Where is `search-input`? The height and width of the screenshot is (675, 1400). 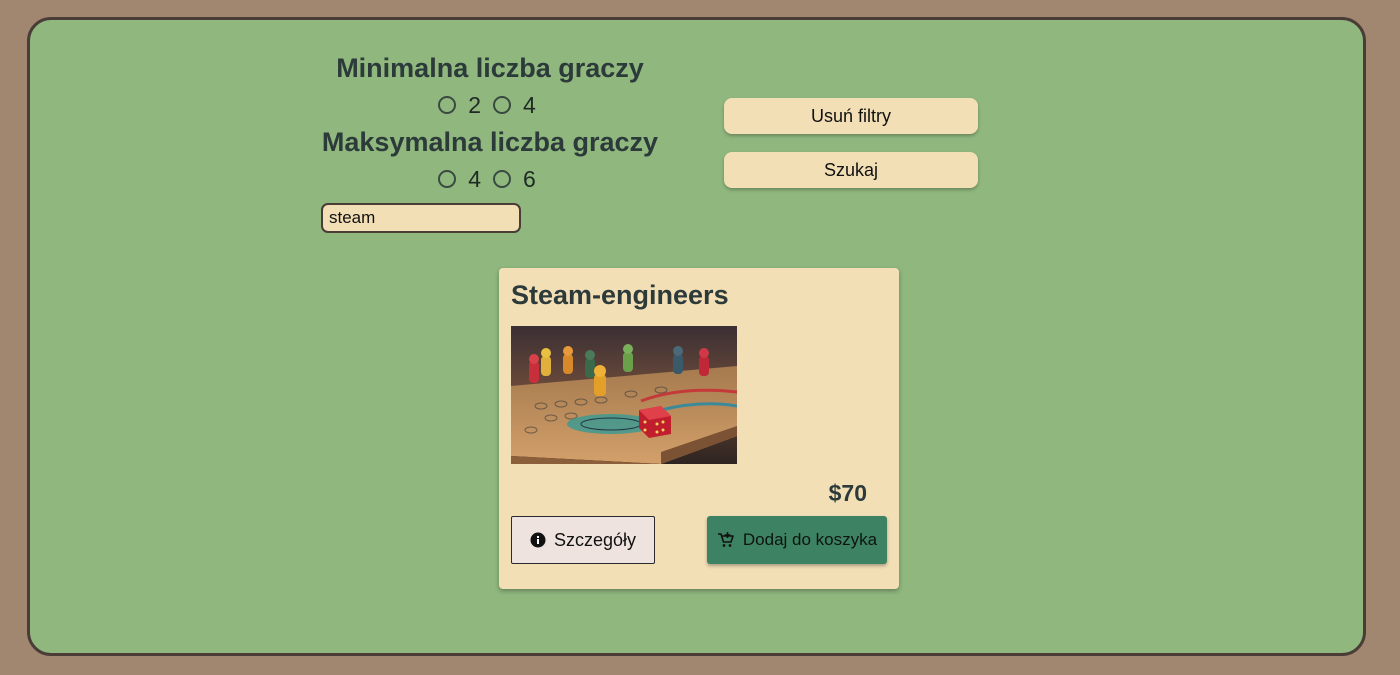 search-input is located at coordinates (421, 218).